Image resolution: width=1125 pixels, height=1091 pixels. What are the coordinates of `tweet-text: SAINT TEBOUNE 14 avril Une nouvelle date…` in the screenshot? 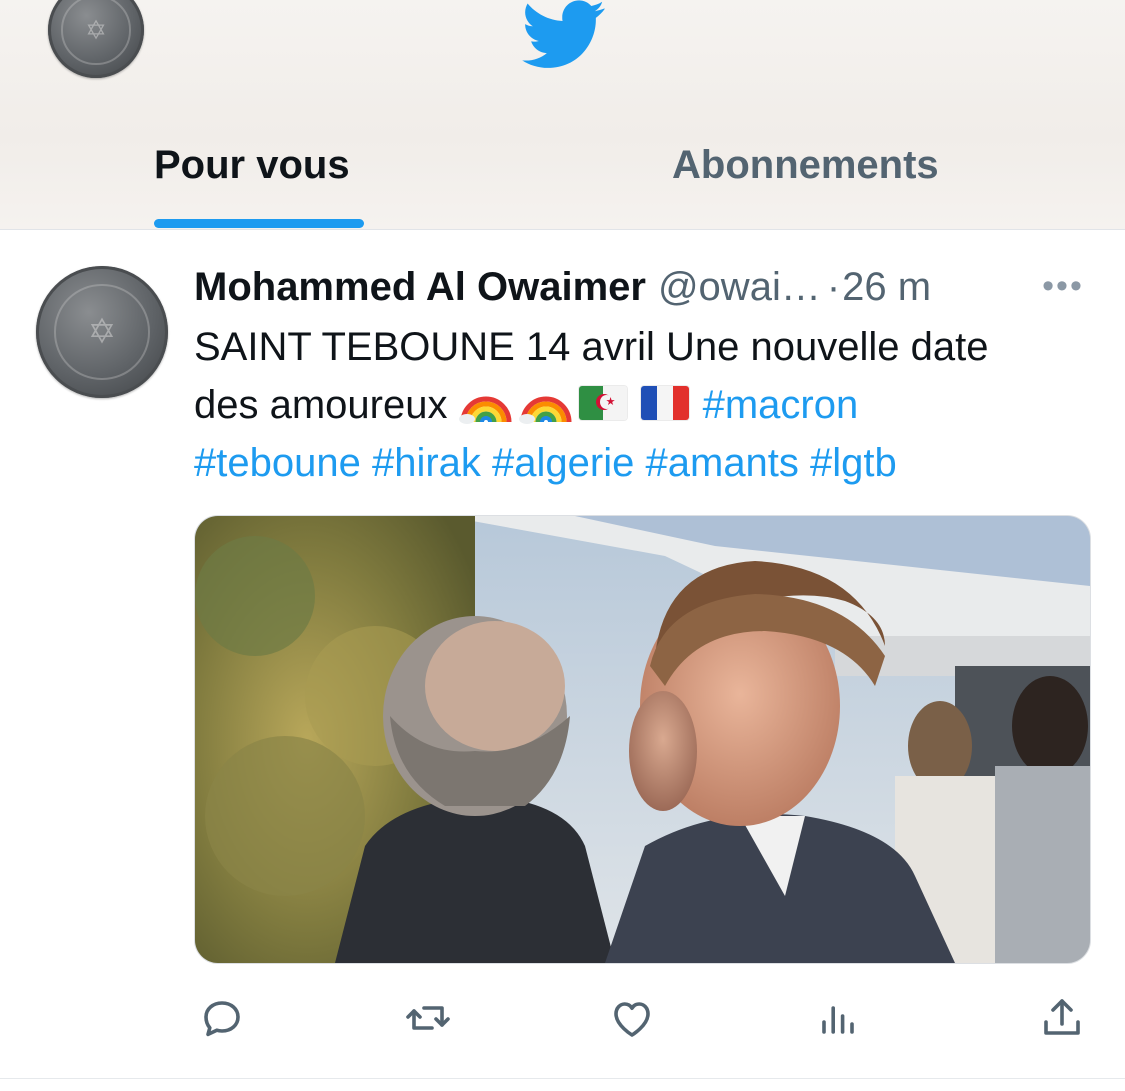 It's located at (644, 405).